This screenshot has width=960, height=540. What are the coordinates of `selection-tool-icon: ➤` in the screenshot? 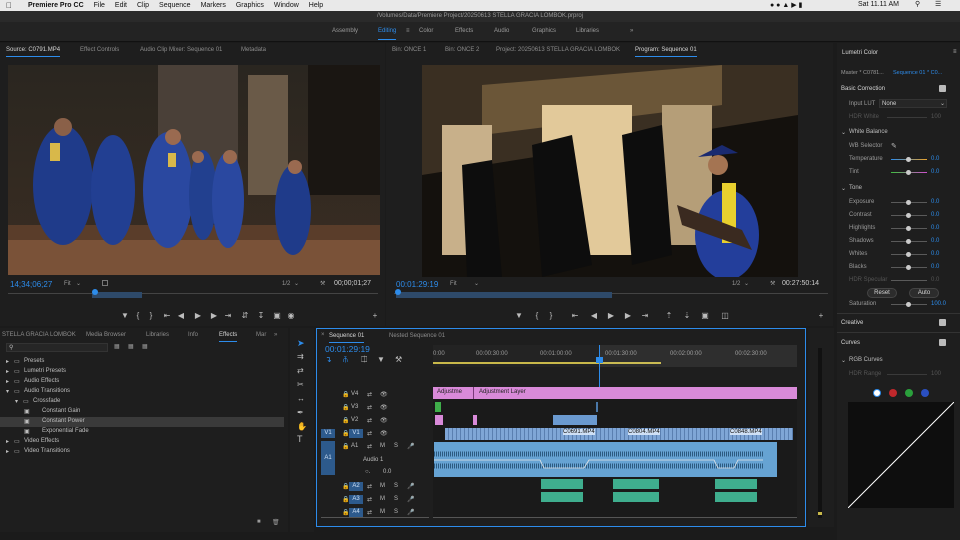 It's located at (301, 343).